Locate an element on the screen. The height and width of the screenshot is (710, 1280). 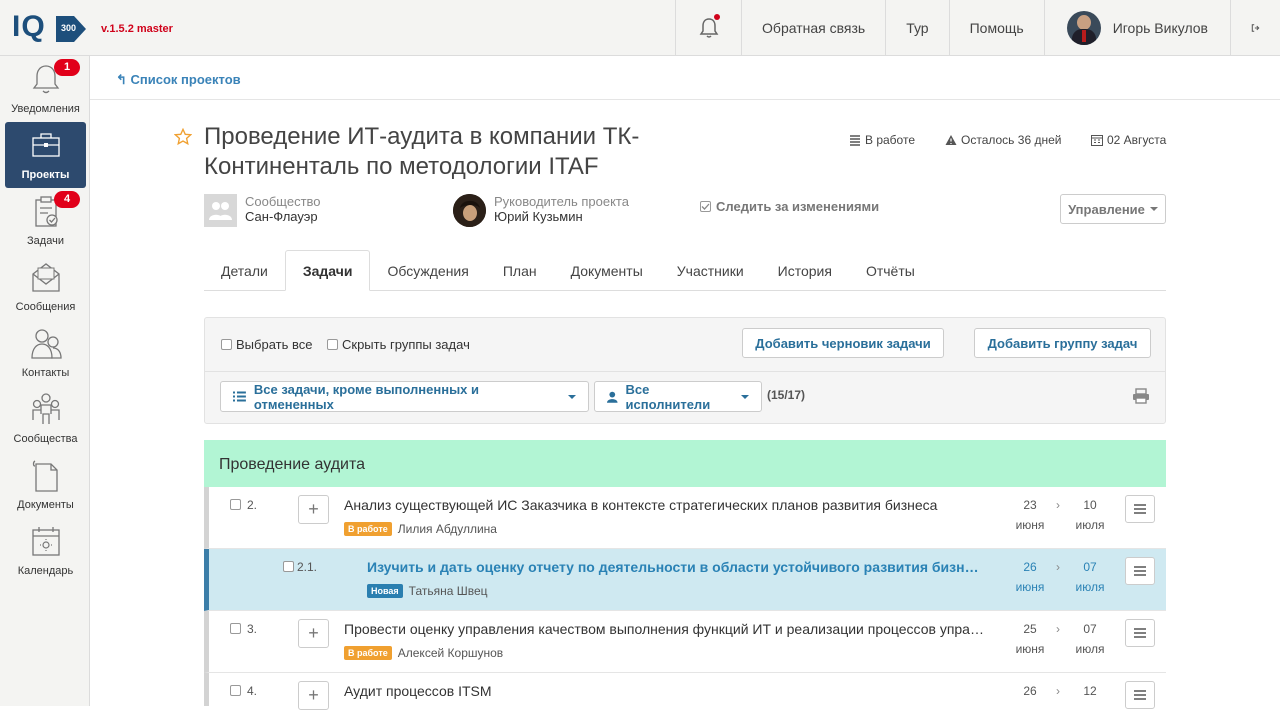
sidebar-item-messages: Сообщения is located at coordinates (45, 287).